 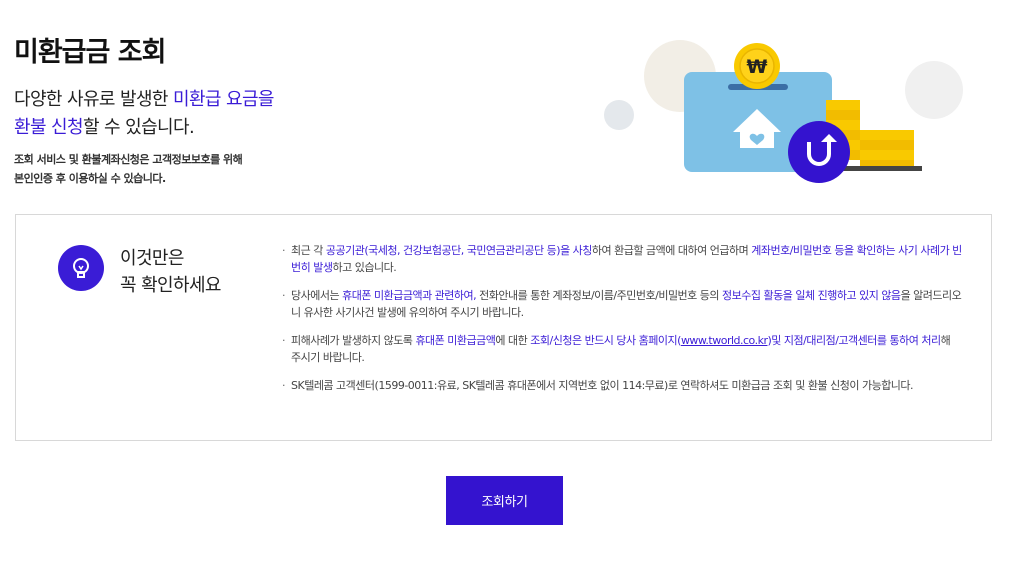 I want to click on notice-heading-line1: 이것만은, so click(x=152, y=258).